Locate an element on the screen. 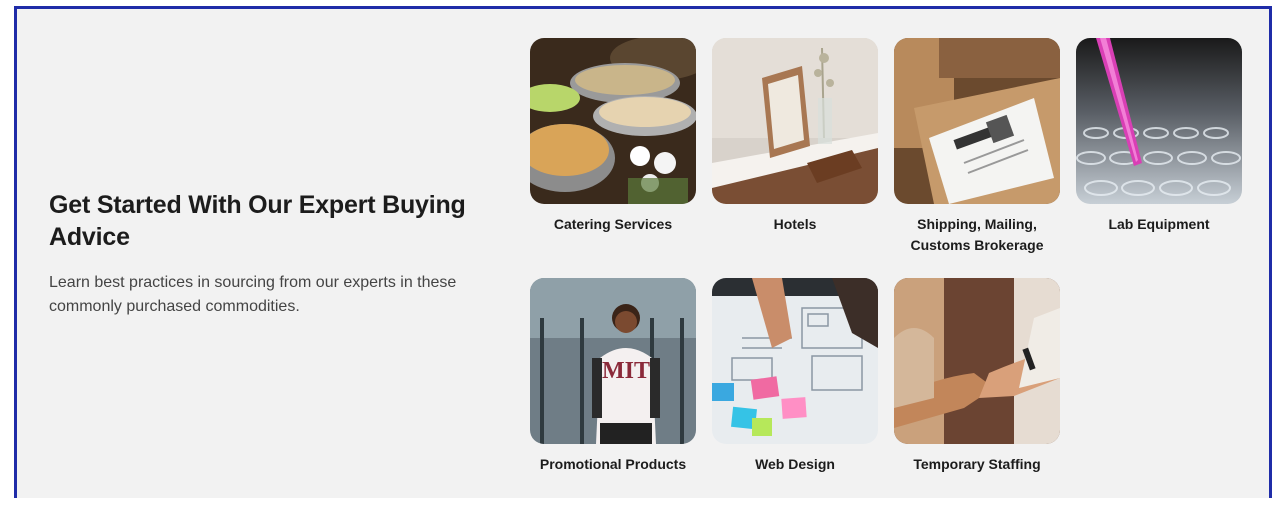 The width and height of the screenshot is (1286, 518). category-card-catering: Catering Services is located at coordinates (613, 158).